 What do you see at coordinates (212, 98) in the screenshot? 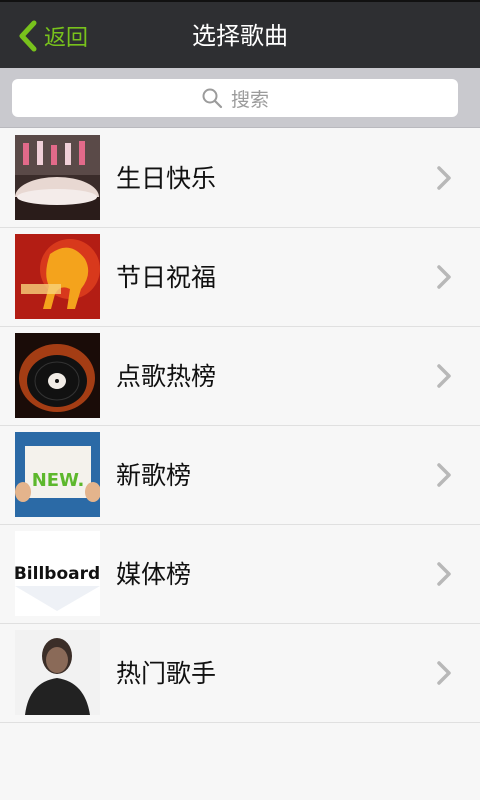
I see `search-icon` at bounding box center [212, 98].